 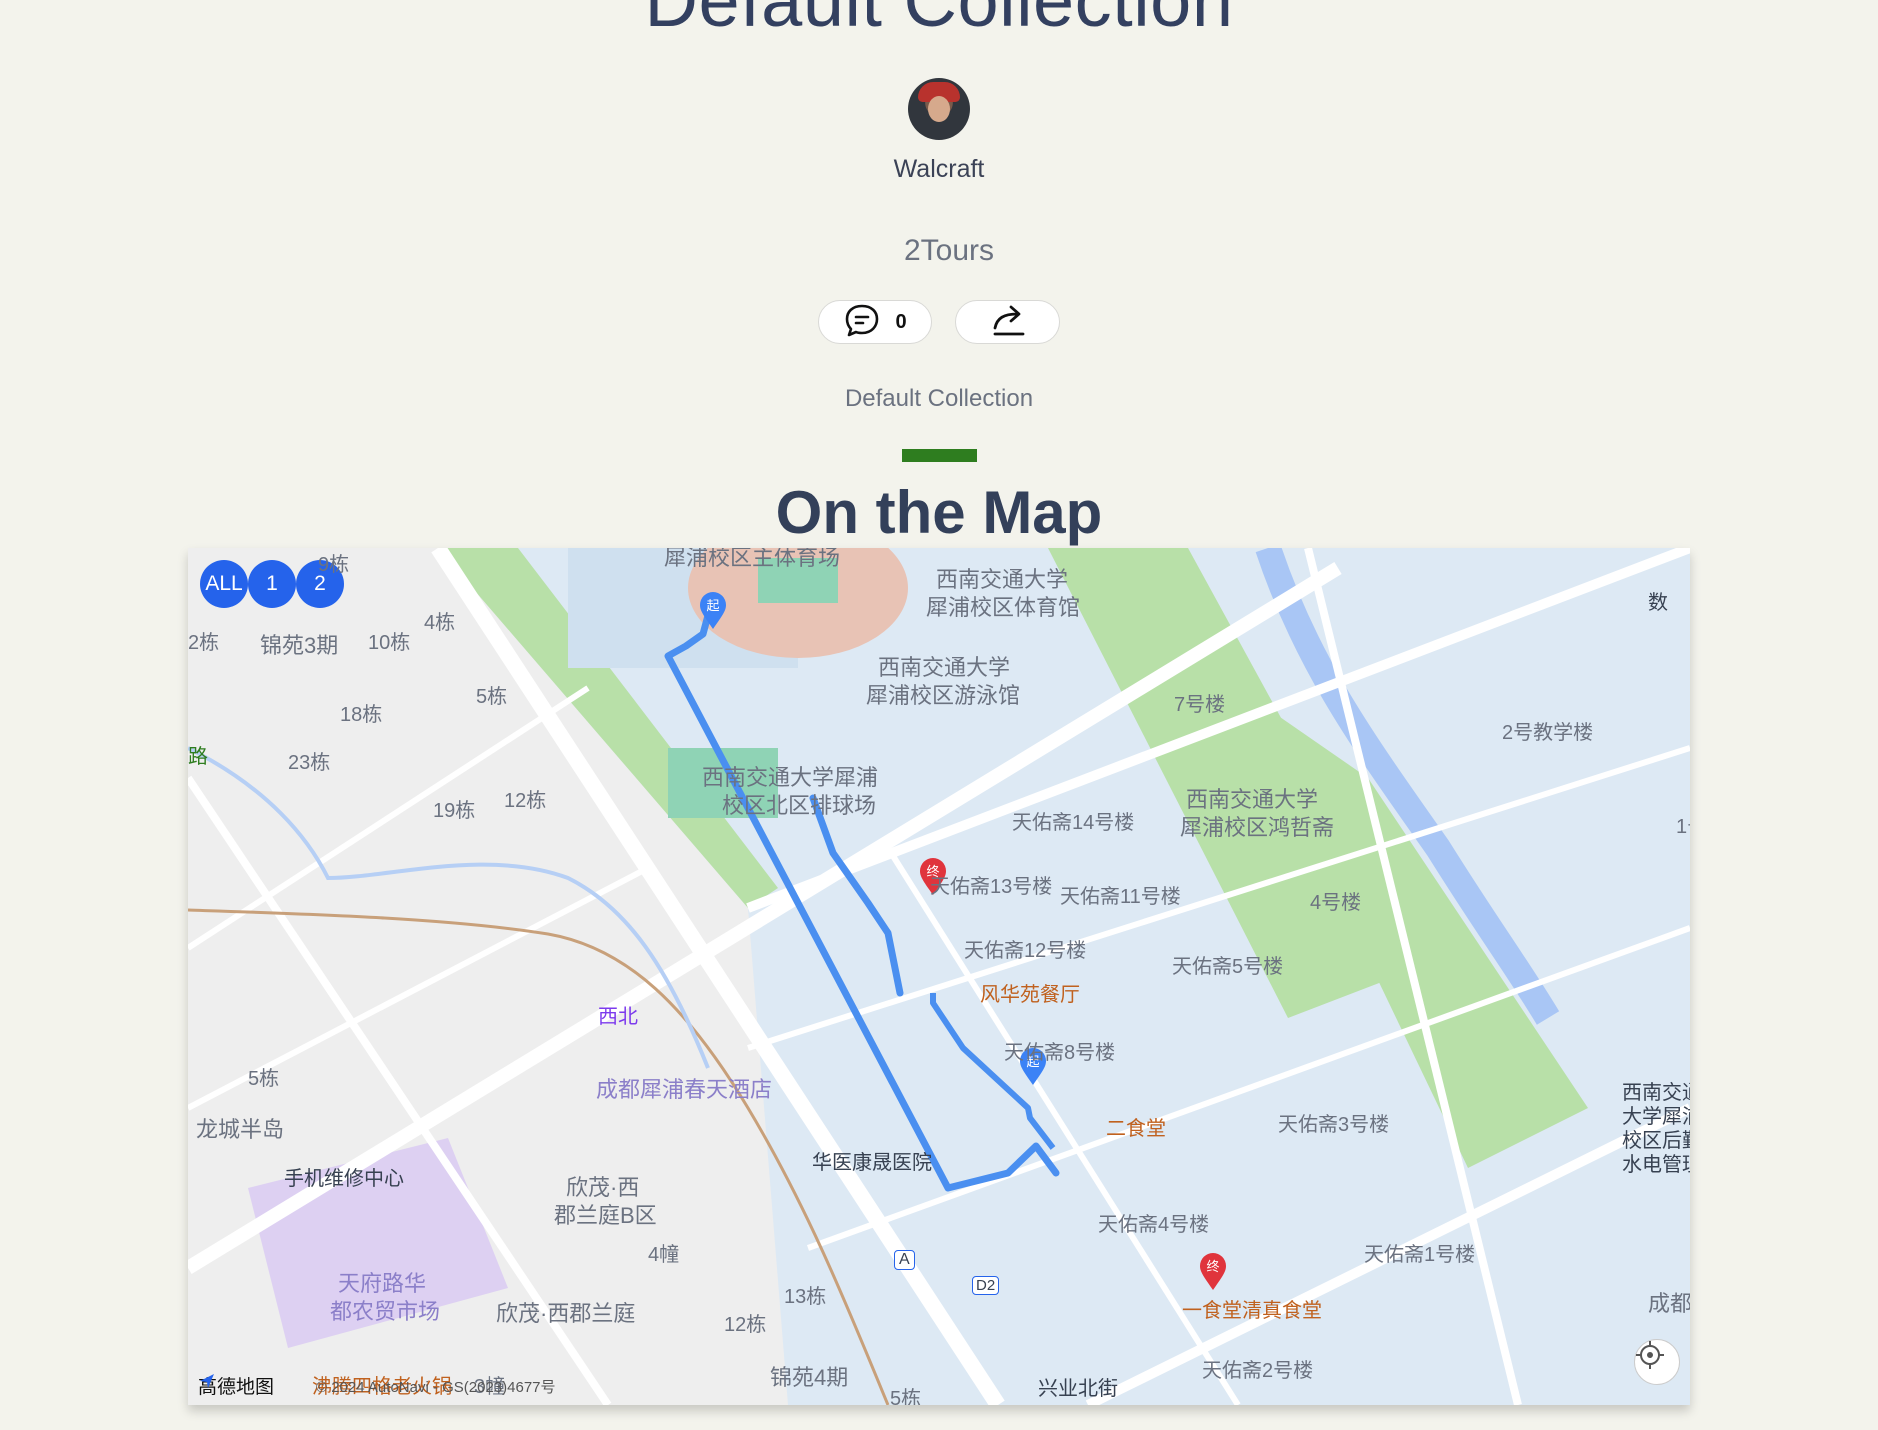 What do you see at coordinates (436, 1387) in the screenshot?
I see `map-copyright: © 2024 AutoNavi - GS(2023)4677号` at bounding box center [436, 1387].